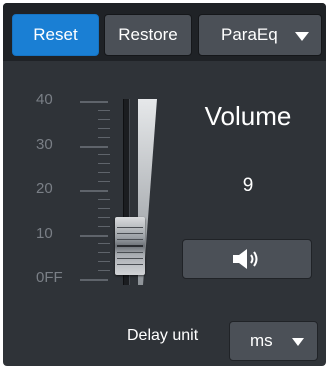 The width and height of the screenshot is (329, 369). I want to click on delay-unit-value: ms, so click(261, 340).